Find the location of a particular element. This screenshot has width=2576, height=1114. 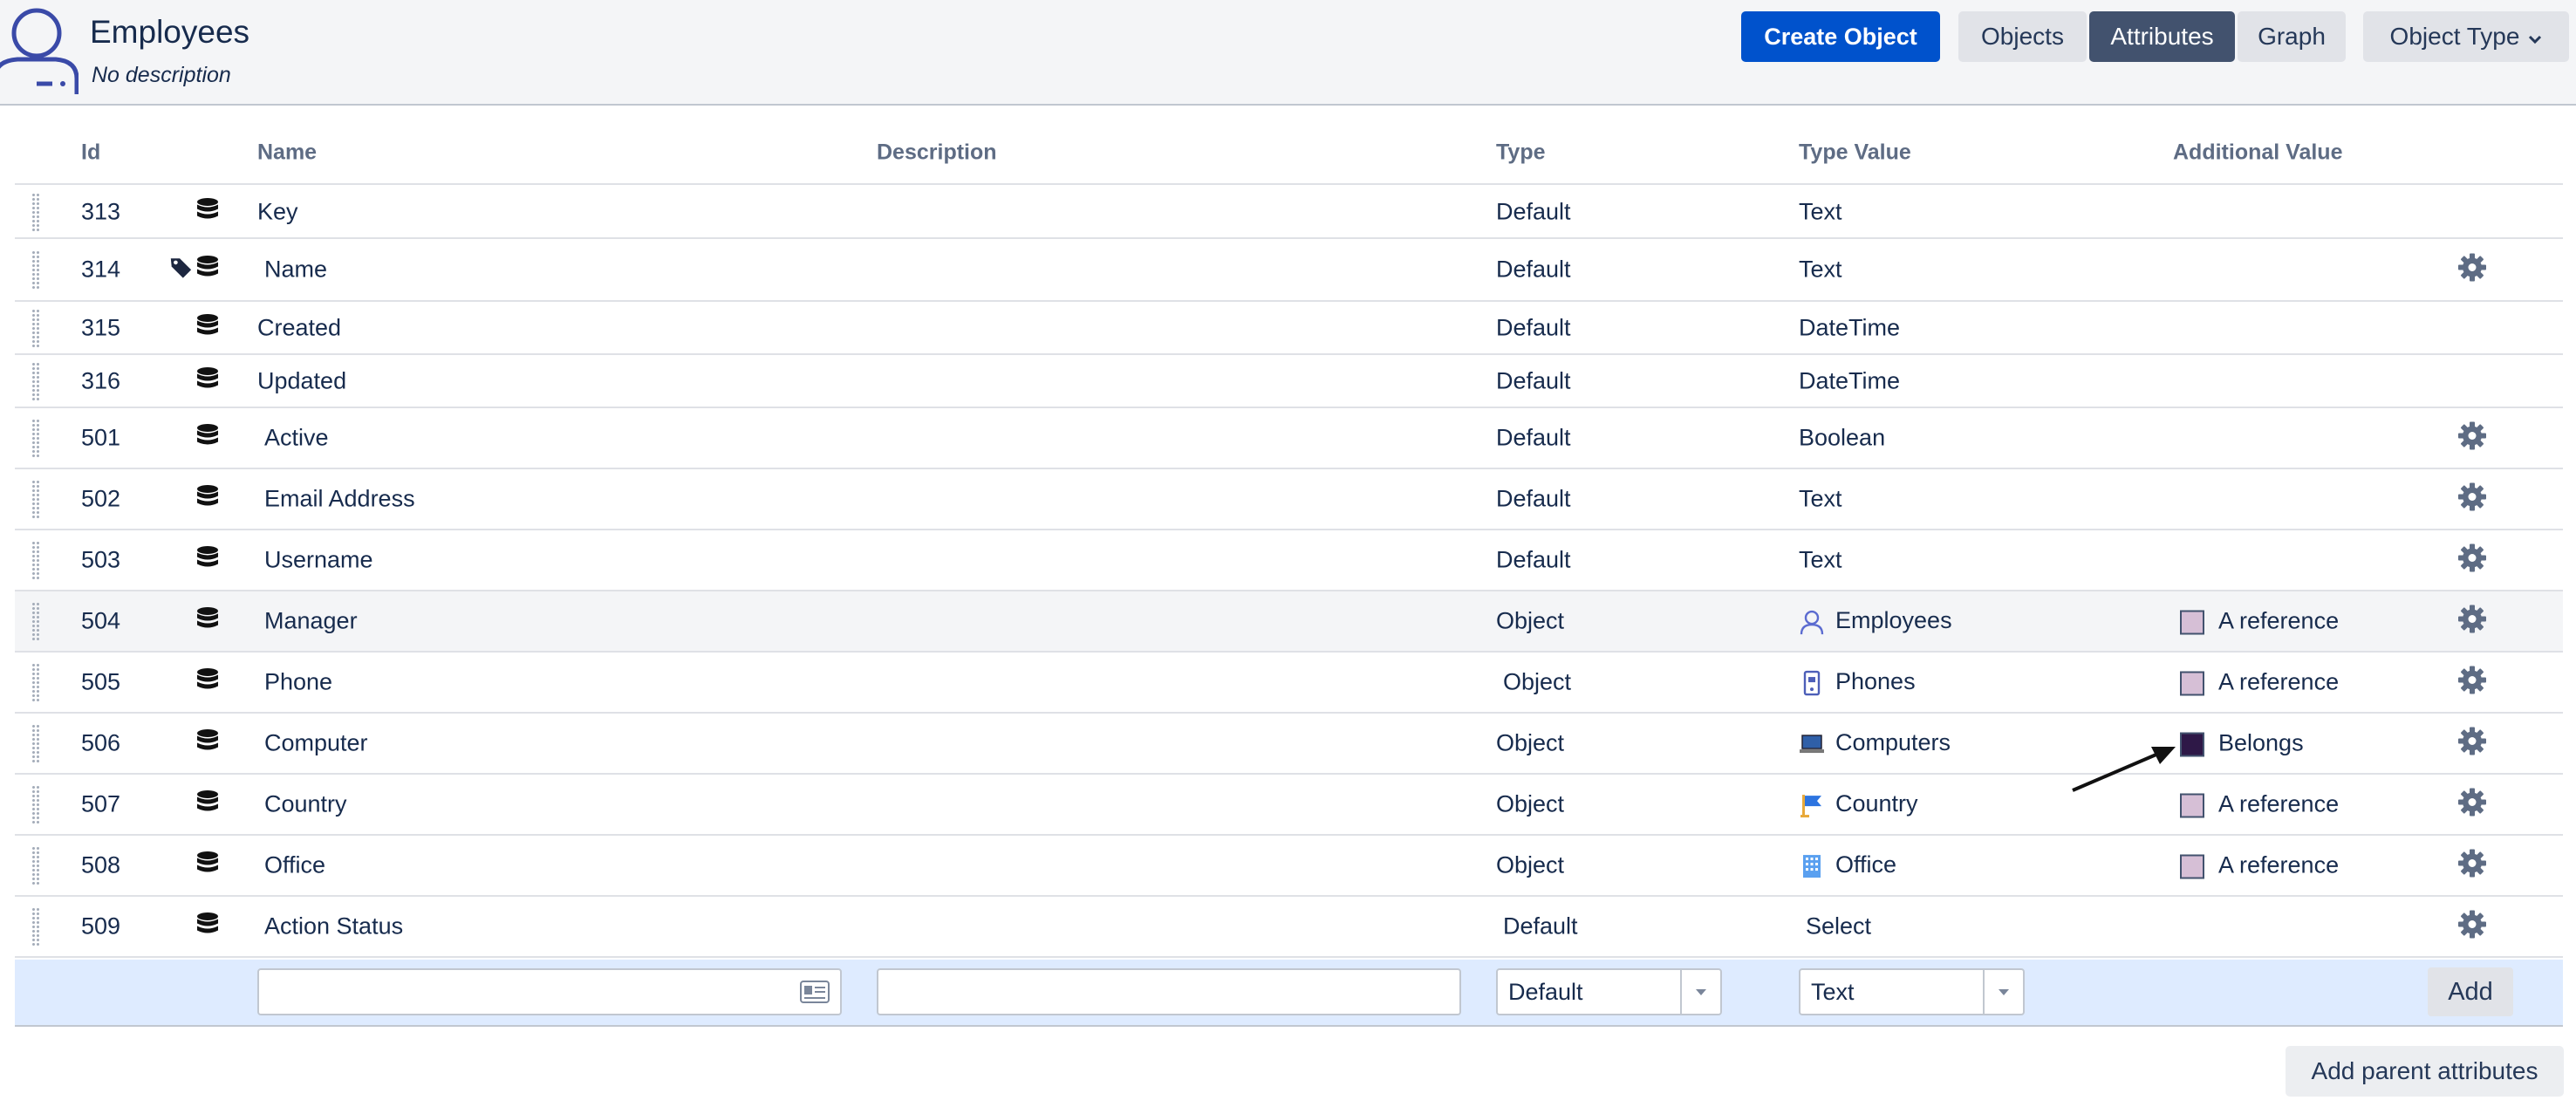

table-row: 504 Manager Object Employees A reference is located at coordinates (1289, 622).